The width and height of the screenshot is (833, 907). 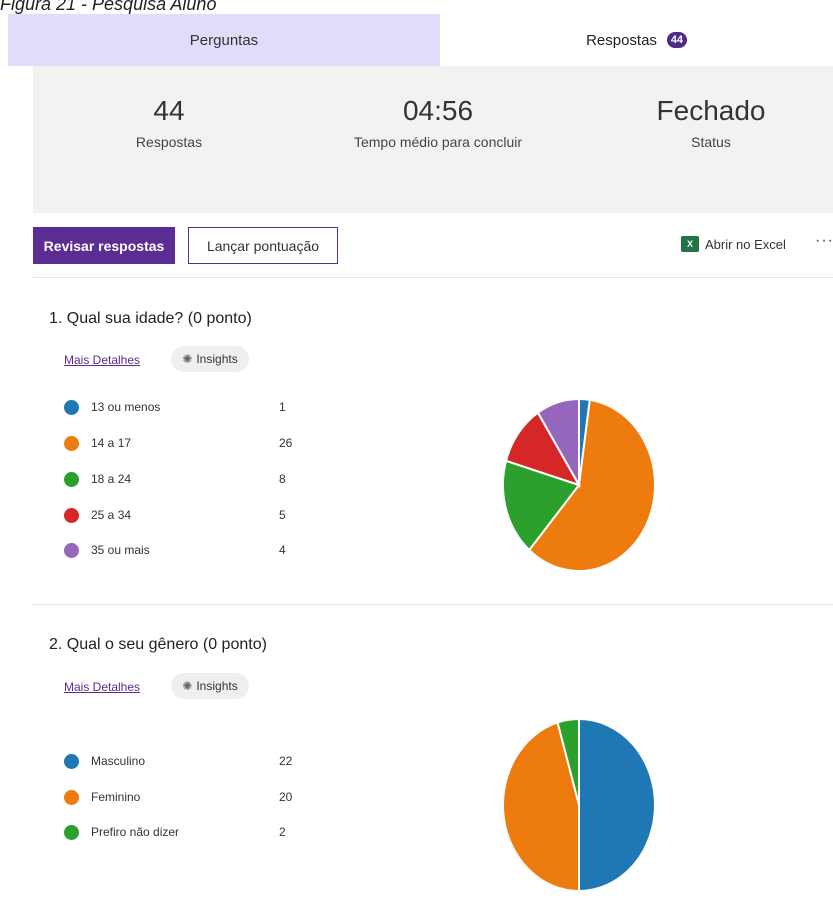 I want to click on pie-slice-masculino, so click(x=617, y=805).